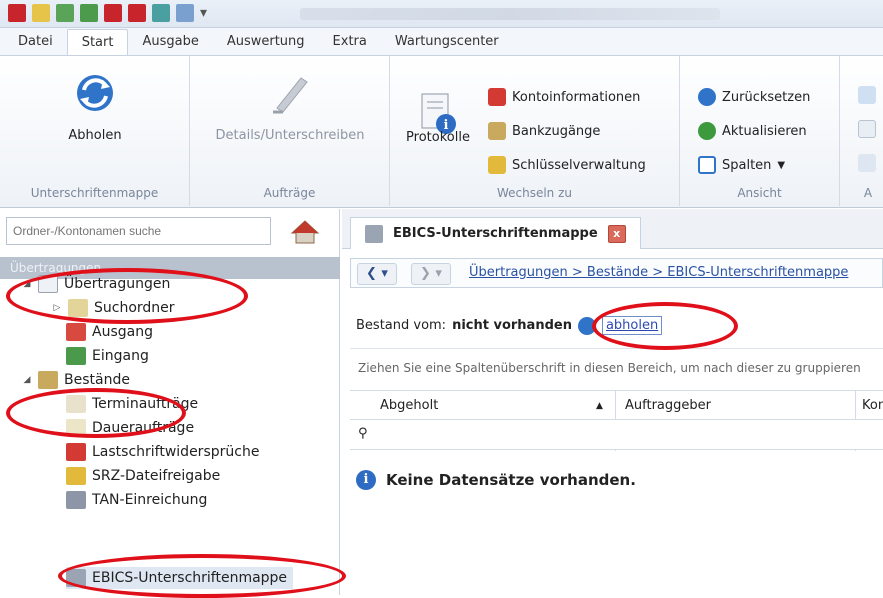  I want to click on nav-item-suchordner: ▷ Suchordner, so click(113, 308).